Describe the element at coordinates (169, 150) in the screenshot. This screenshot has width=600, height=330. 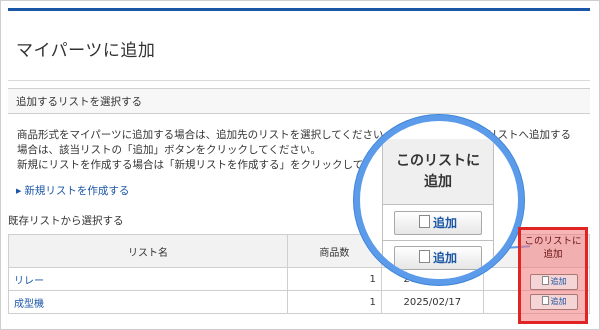
I see `description-line-2: 場合は、該当リストの「追加」ボタンをクリックしてください。` at that location.